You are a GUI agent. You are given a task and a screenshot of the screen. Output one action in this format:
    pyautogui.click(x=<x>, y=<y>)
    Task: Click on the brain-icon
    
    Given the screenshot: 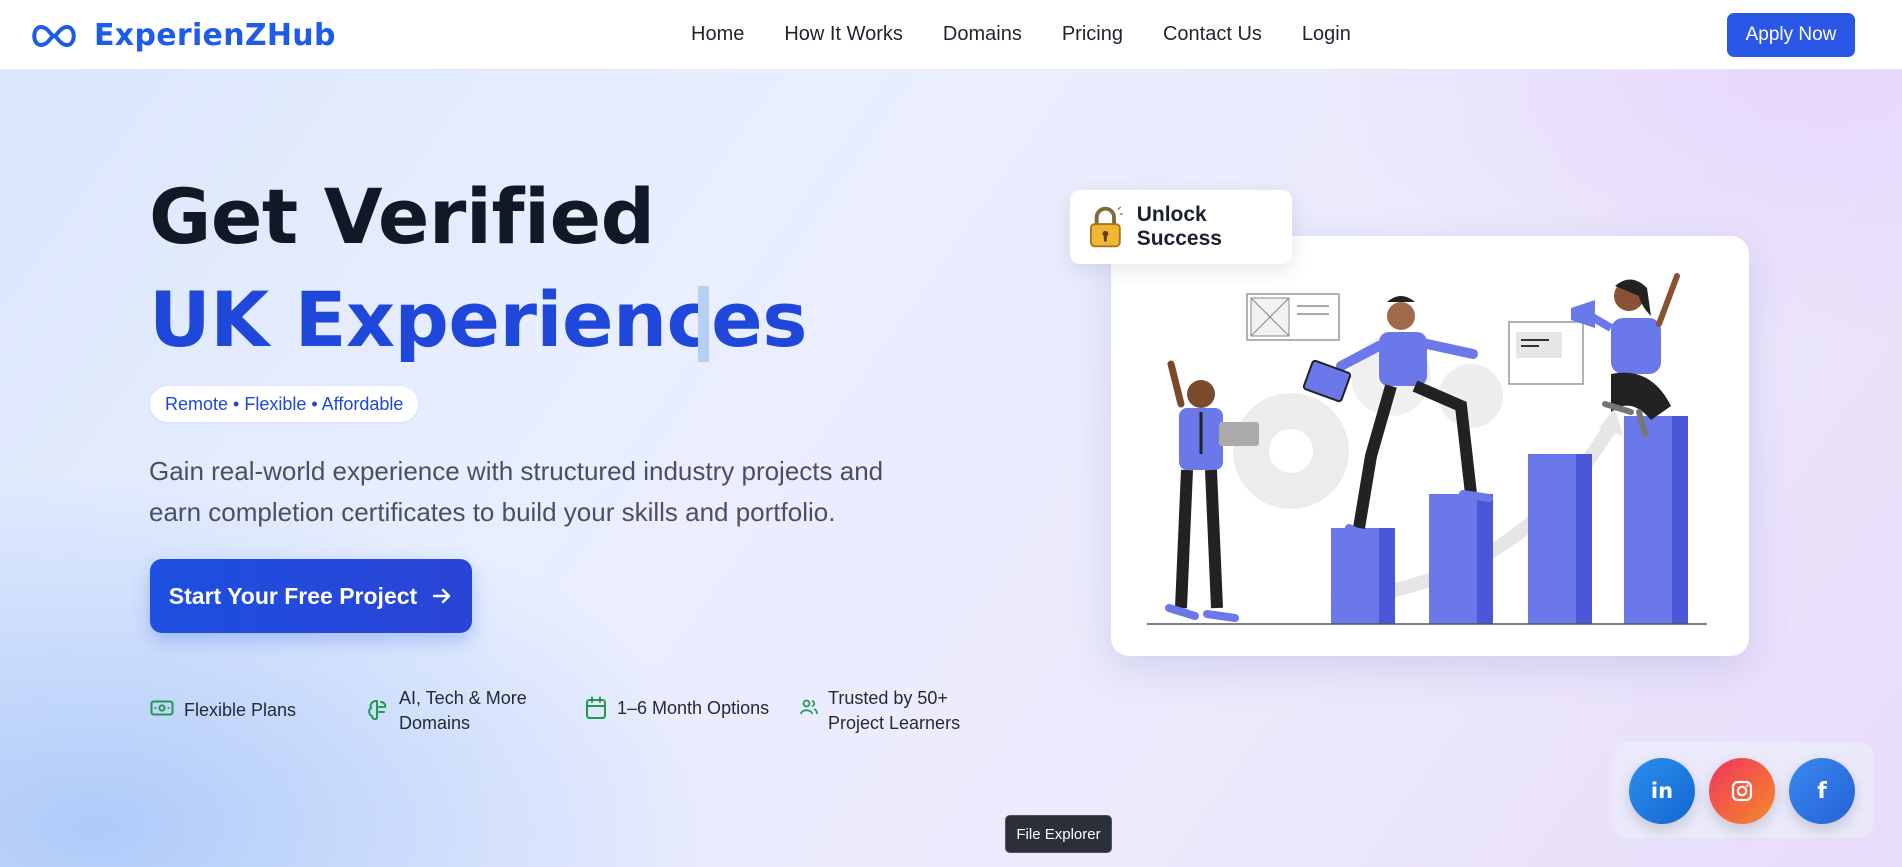 What is the action you would take?
    pyautogui.click(x=377, y=710)
    